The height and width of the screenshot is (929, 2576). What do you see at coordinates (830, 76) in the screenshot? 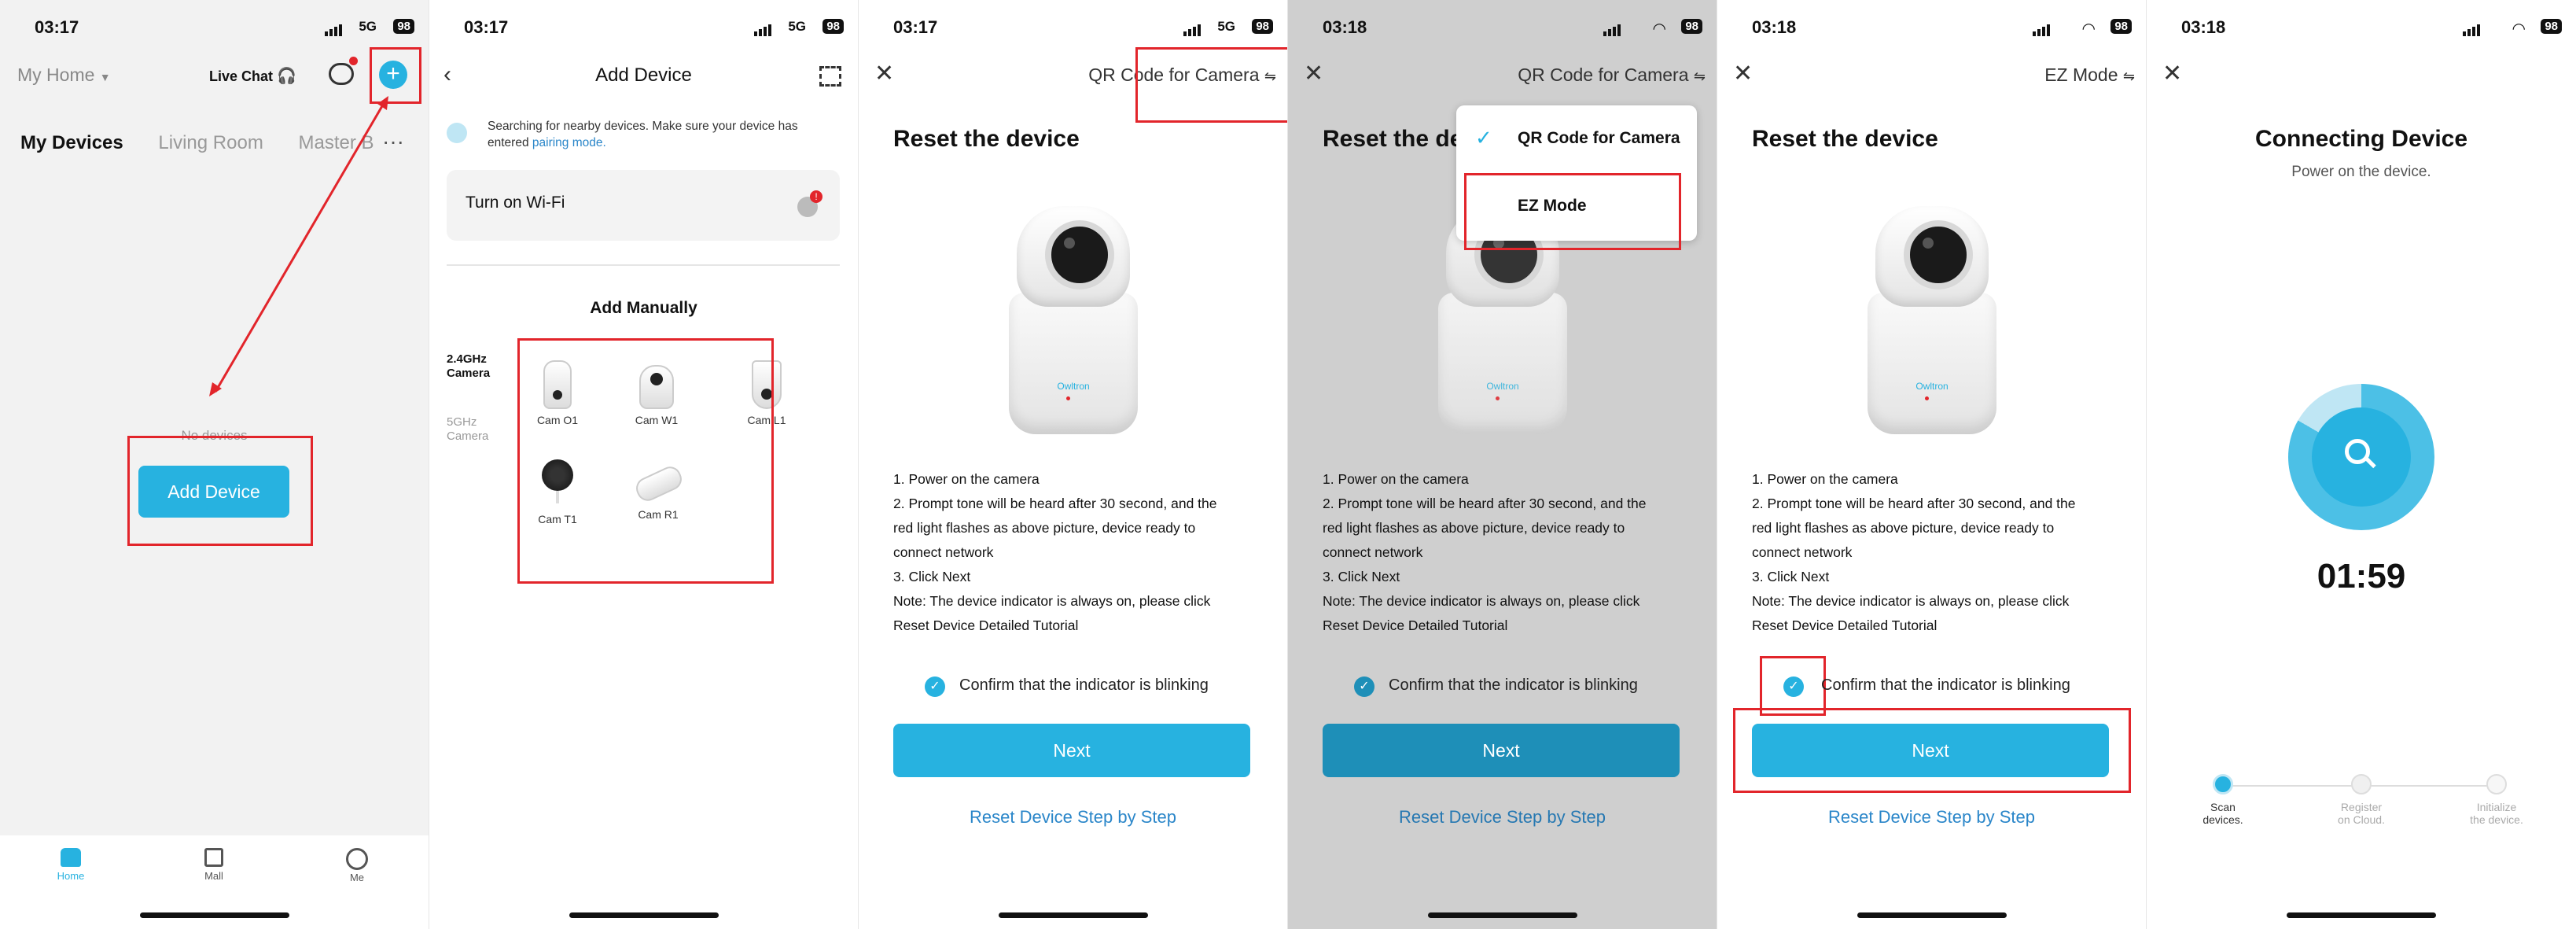
I see `scan-icon` at bounding box center [830, 76].